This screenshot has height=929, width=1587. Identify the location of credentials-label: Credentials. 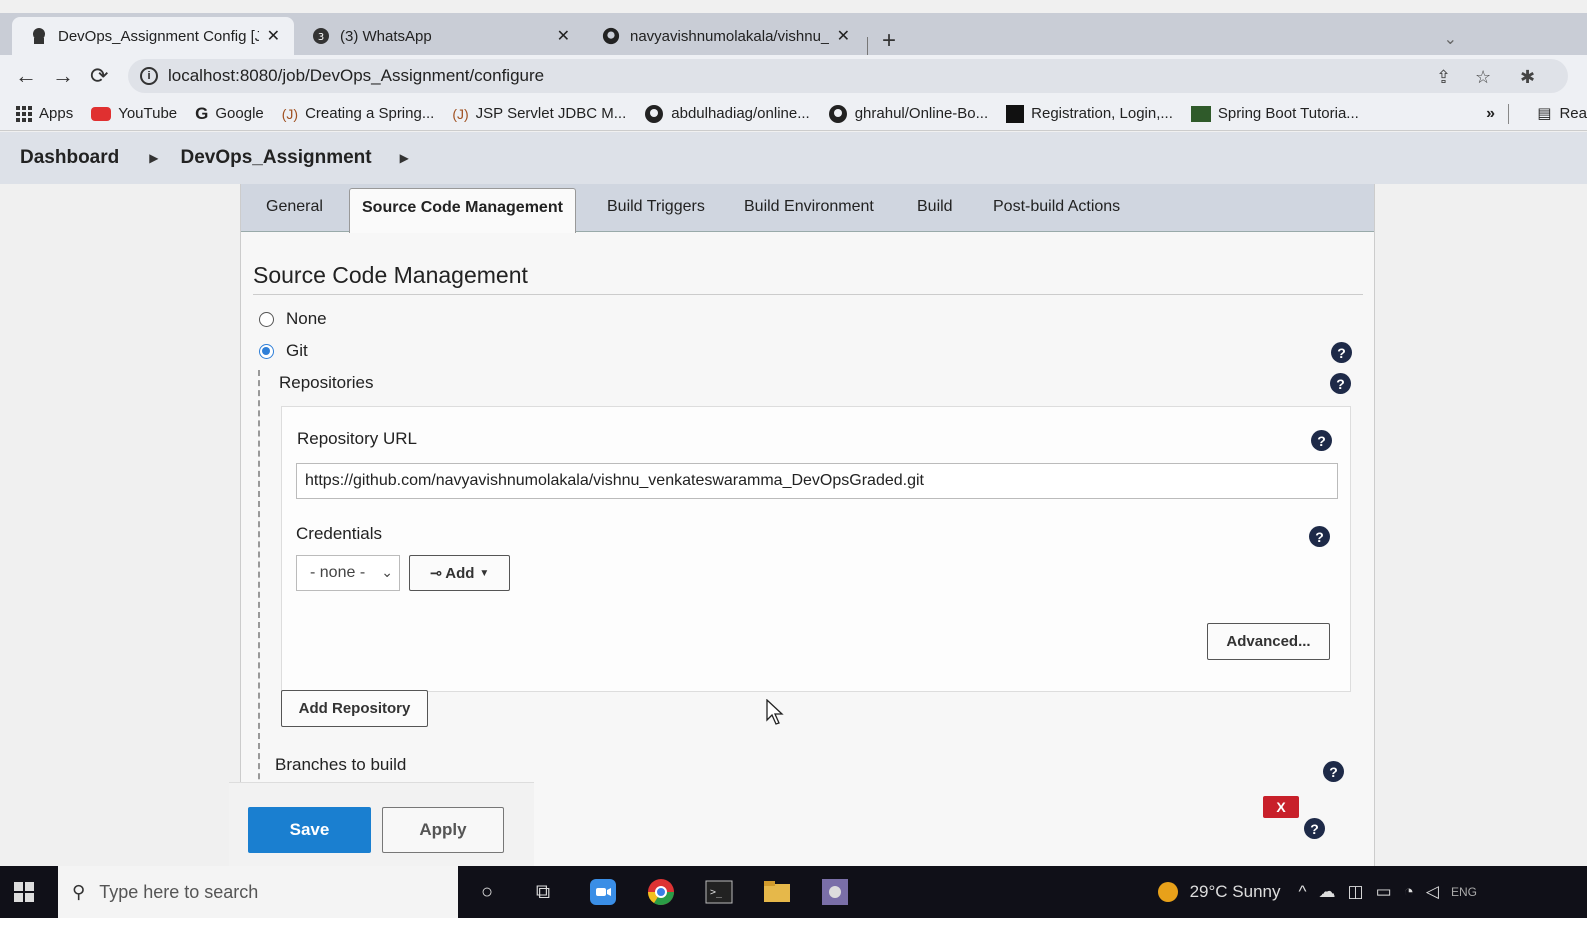
(339, 533).